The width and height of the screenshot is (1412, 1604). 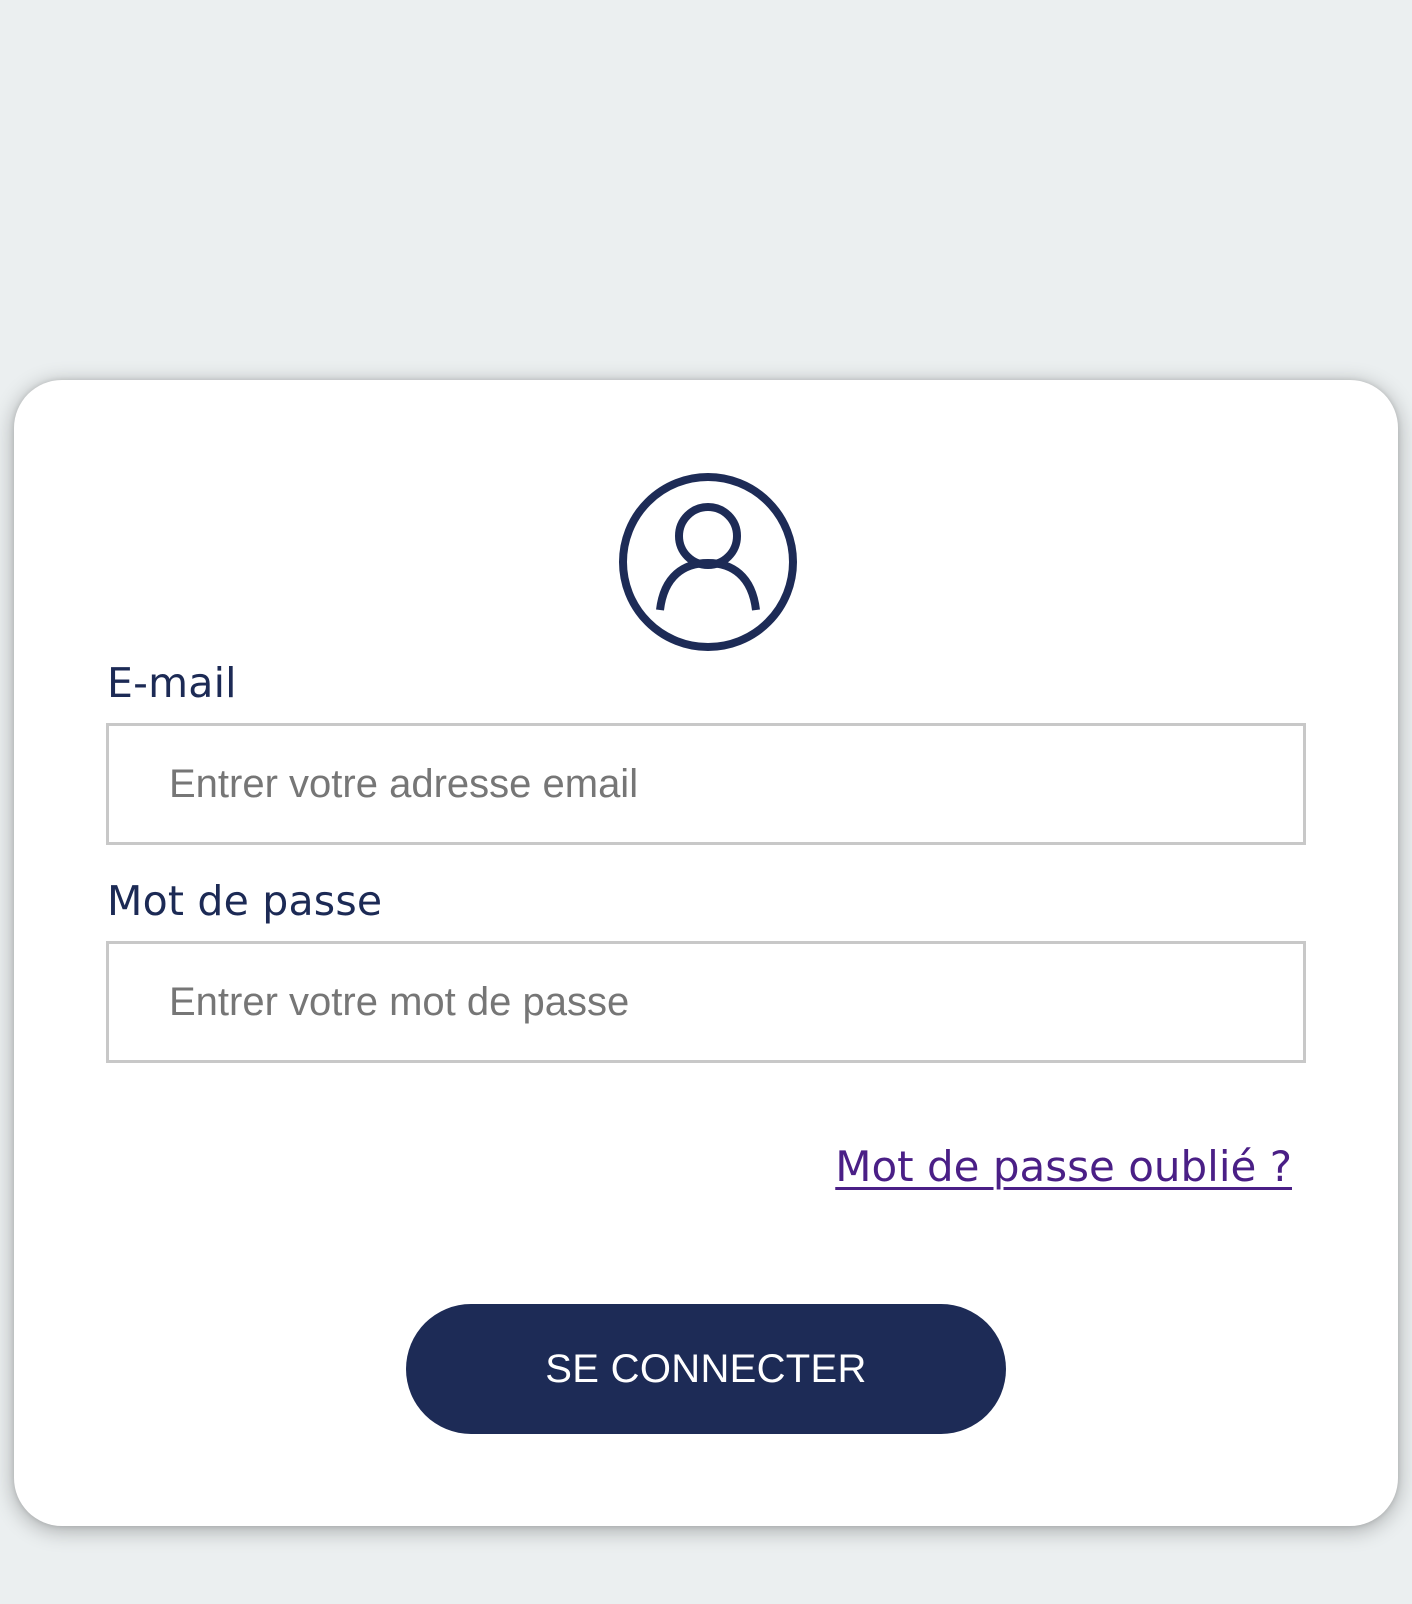 I want to click on email-input, so click(x=706, y=784).